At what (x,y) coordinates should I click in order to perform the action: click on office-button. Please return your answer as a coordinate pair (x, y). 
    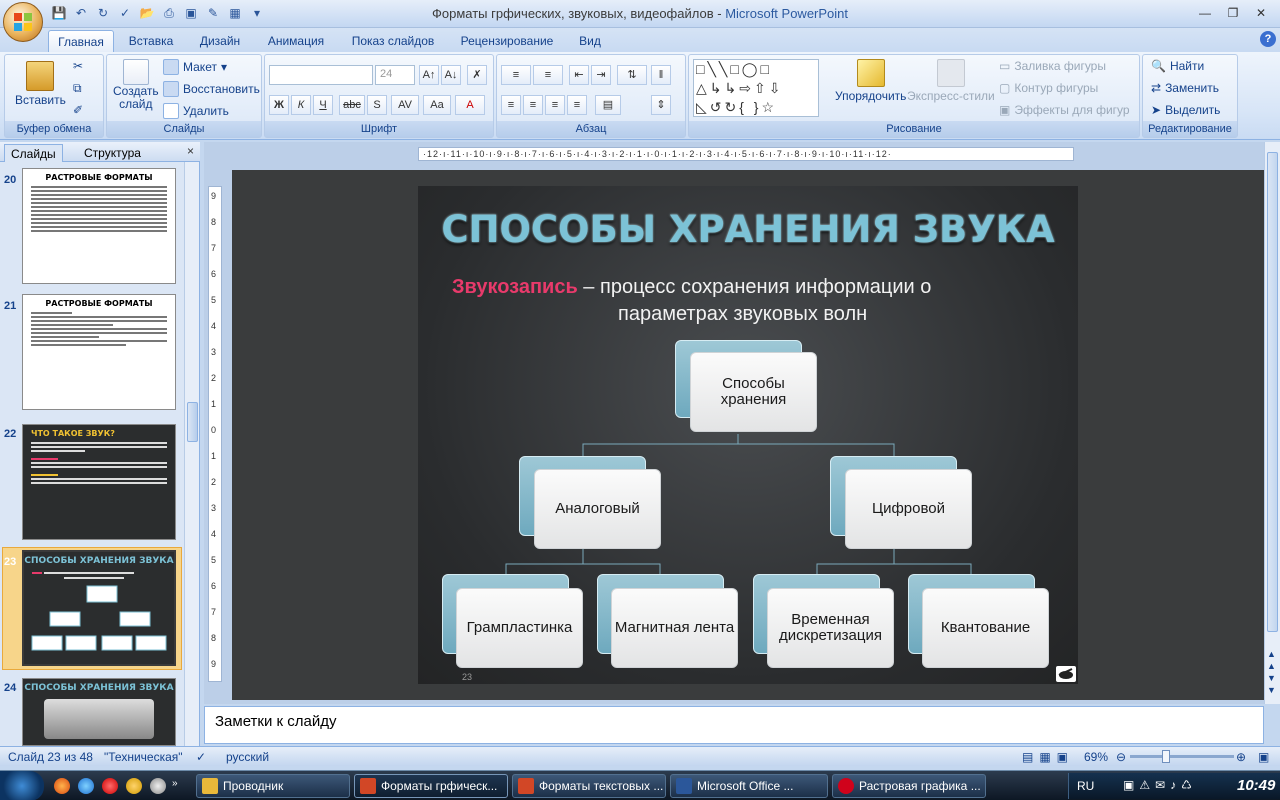
    Looking at the image, I should click on (23, 22).